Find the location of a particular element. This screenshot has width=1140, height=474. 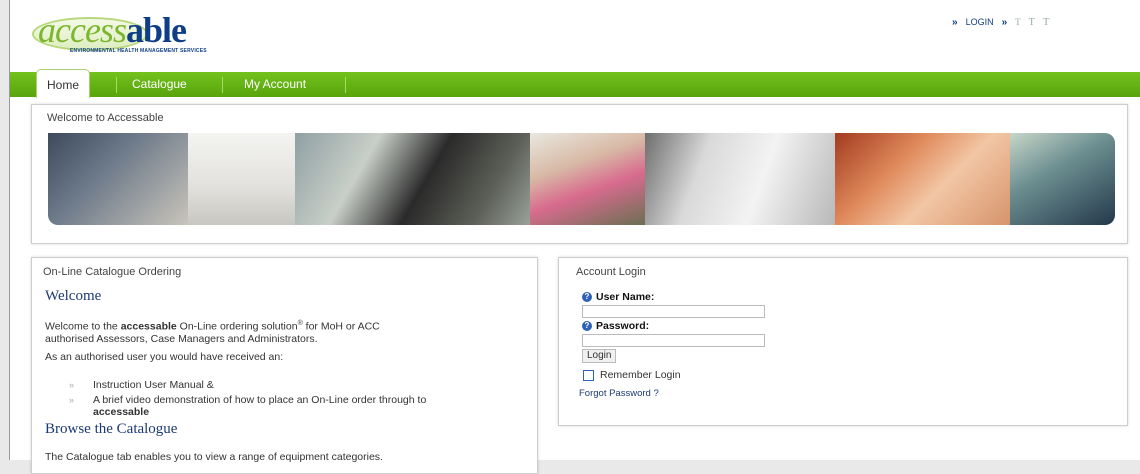

banner-photo-bathroom is located at coordinates (241, 179).